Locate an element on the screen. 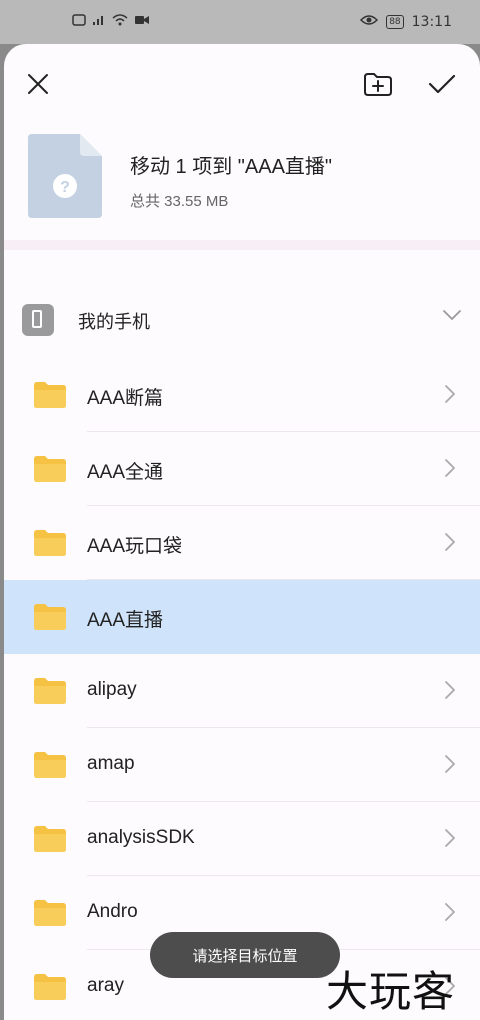 Image resolution: width=480 pixels, height=1020 pixels. watermark-logo: 大玩客 is located at coordinates (391, 991).